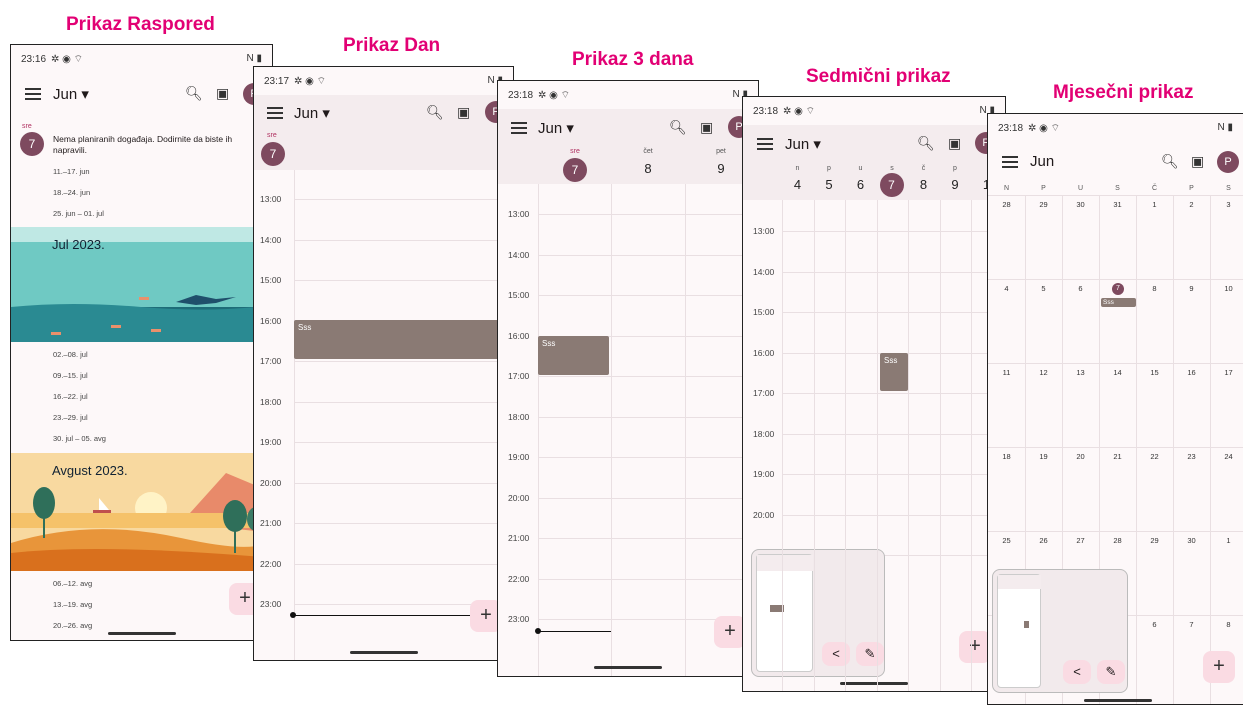  What do you see at coordinates (1080, 456) in the screenshot?
I see `month-day-cell: 20` at bounding box center [1080, 456].